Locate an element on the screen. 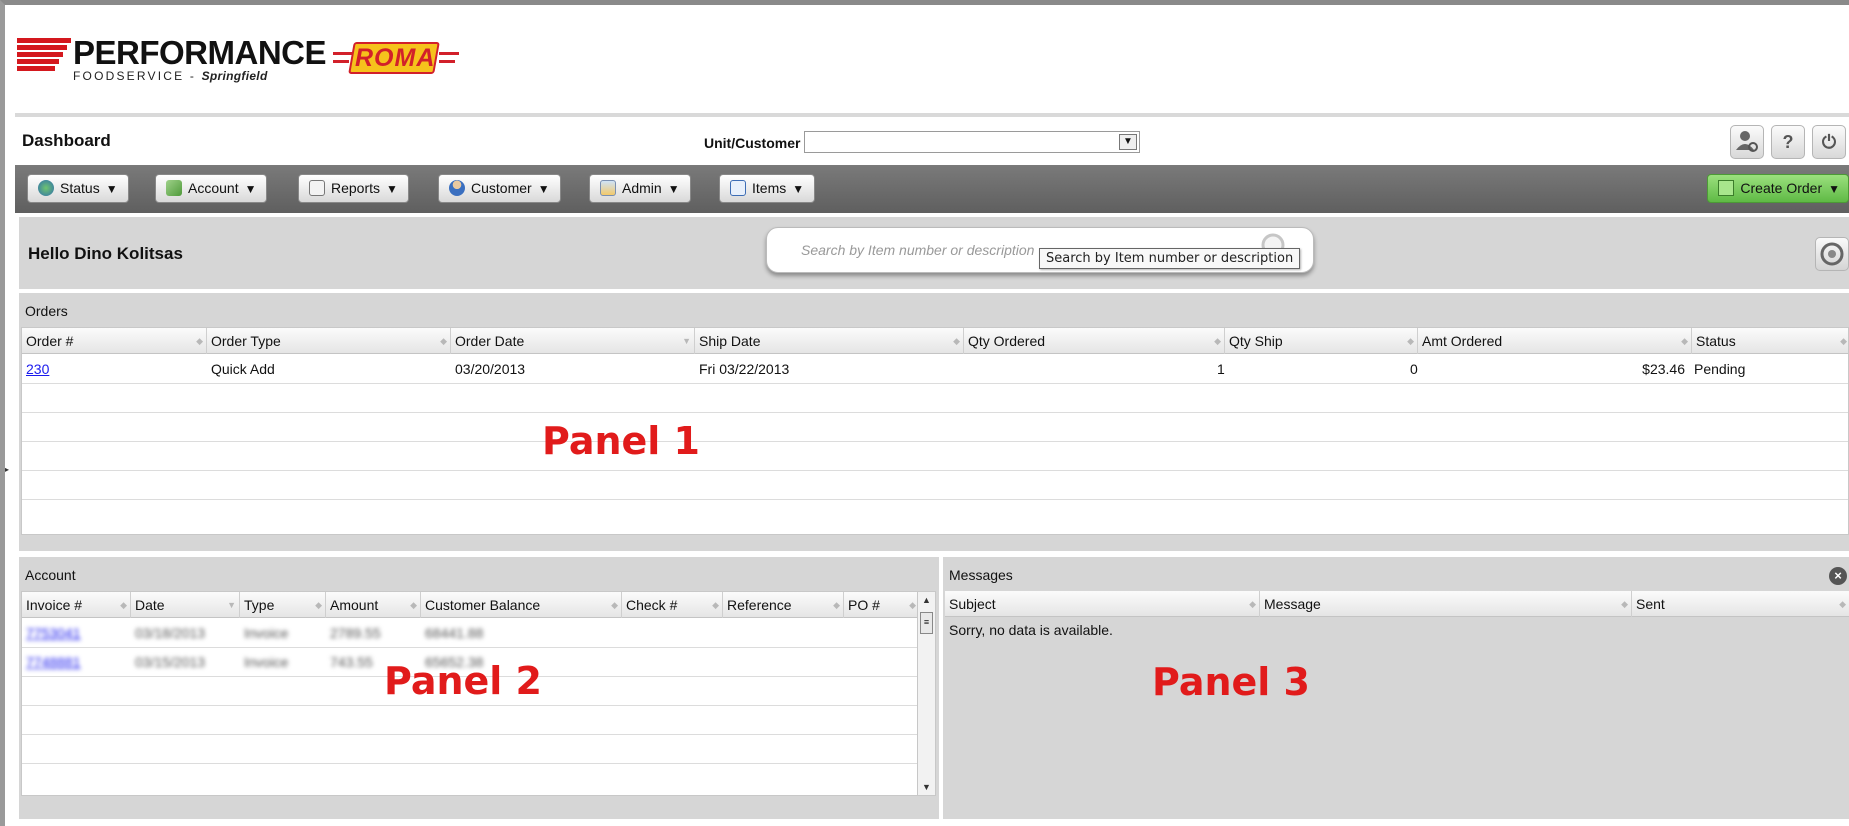  create-order-button: Create Order ▼ is located at coordinates (1778, 188).